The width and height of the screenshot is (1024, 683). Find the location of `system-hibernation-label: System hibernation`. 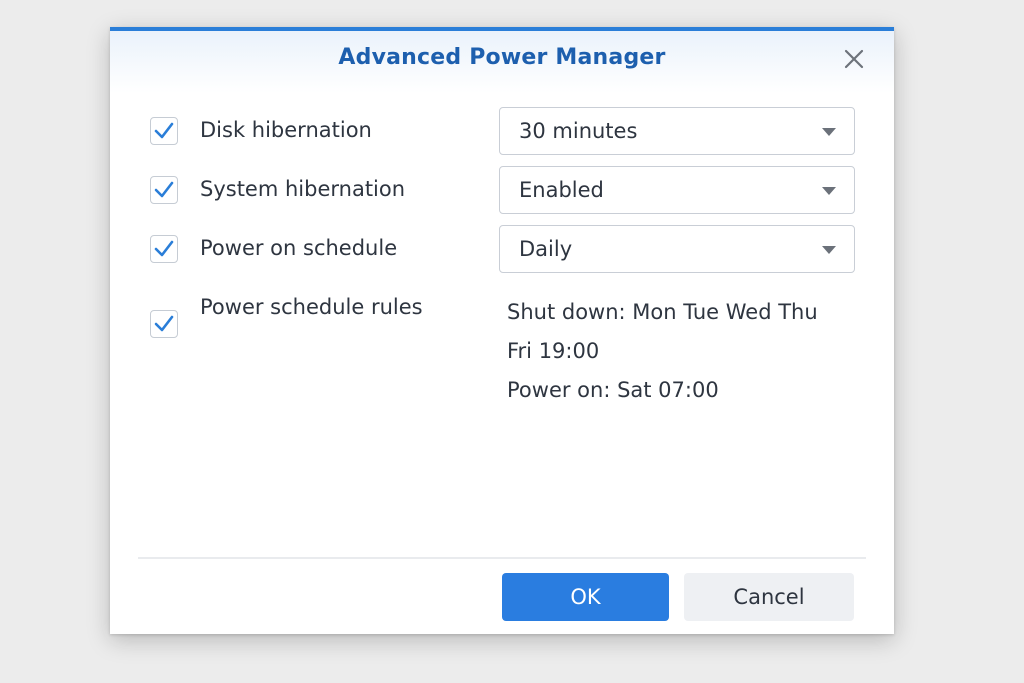

system-hibernation-label: System hibernation is located at coordinates (303, 189).